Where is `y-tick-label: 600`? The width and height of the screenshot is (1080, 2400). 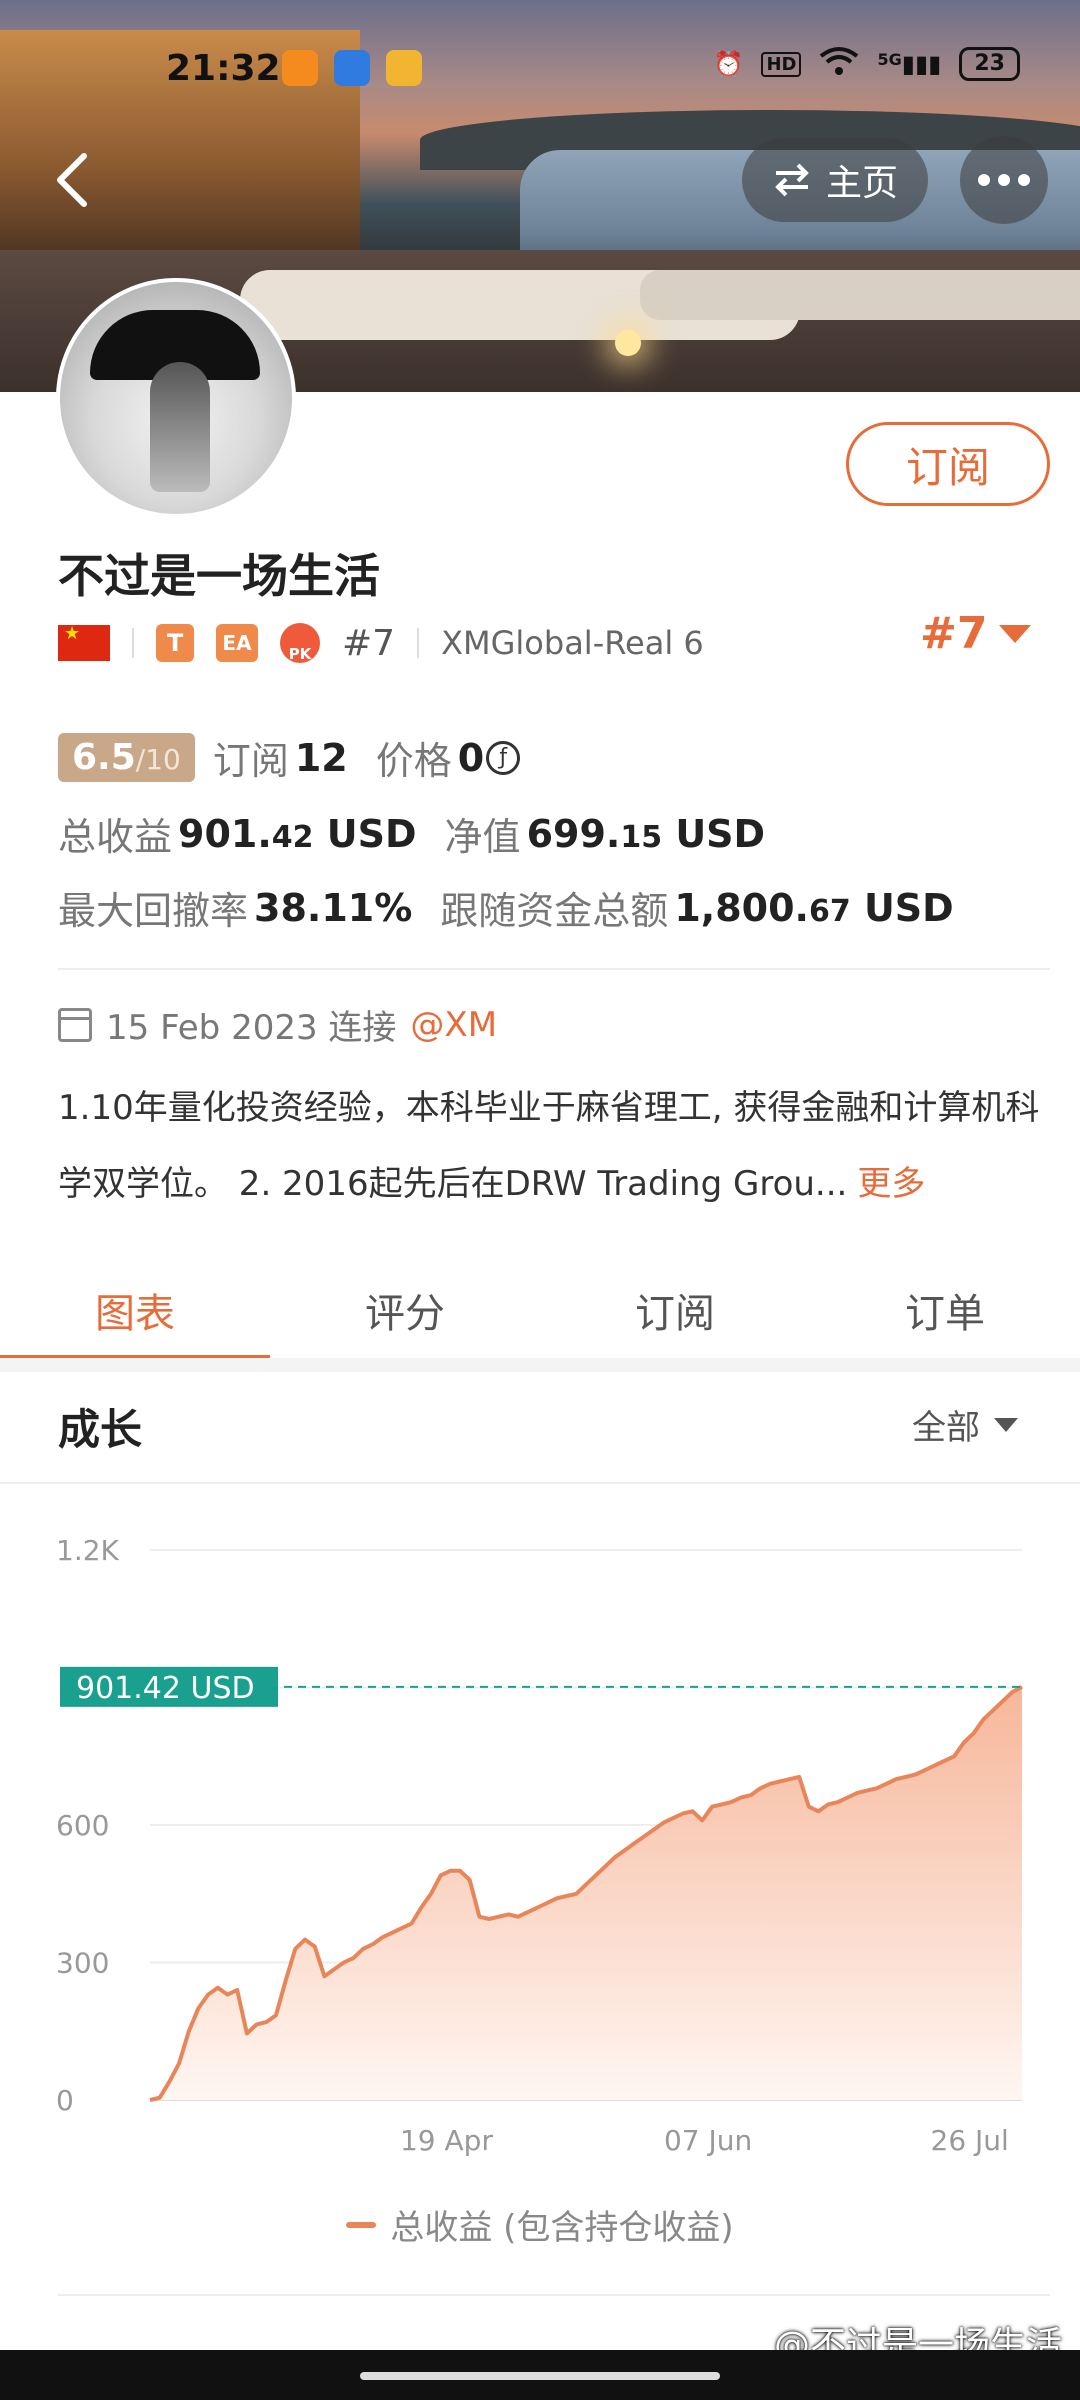 y-tick-label: 600 is located at coordinates (82, 1825).